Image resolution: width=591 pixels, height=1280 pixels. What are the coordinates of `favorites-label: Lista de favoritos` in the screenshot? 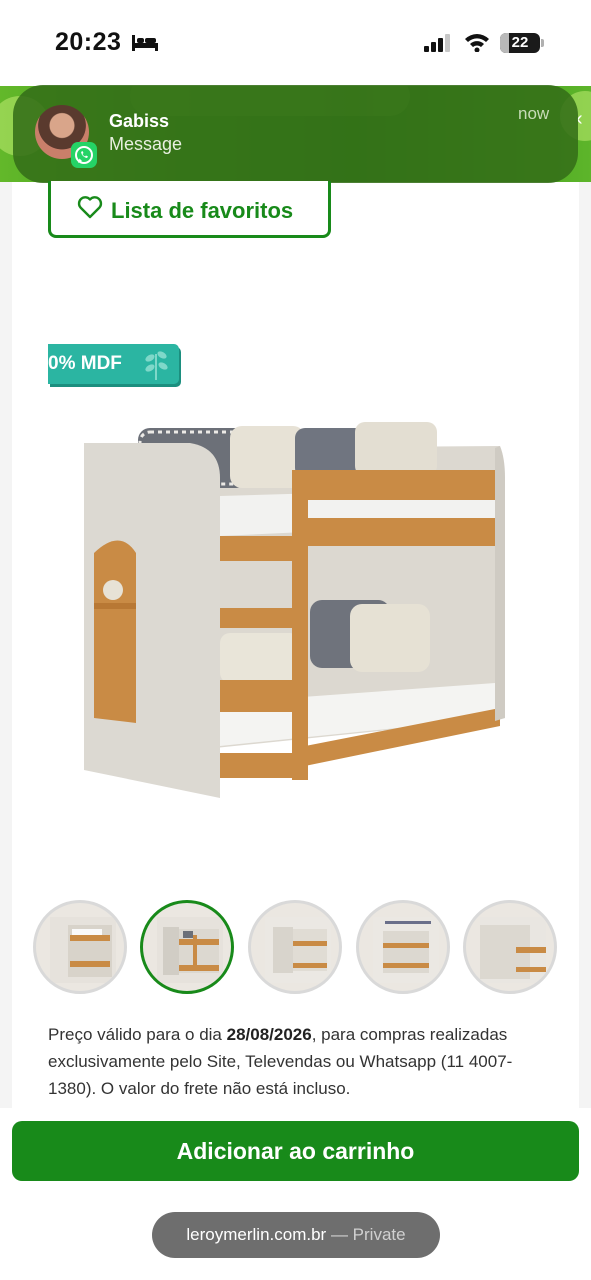 It's located at (202, 210).